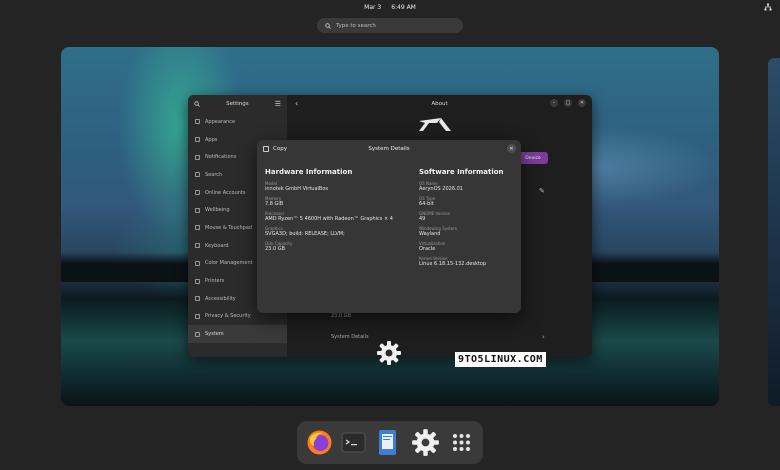 This screenshot has width=780, height=470. Describe the element at coordinates (197, 228) in the screenshot. I see `mouse-icon` at that location.